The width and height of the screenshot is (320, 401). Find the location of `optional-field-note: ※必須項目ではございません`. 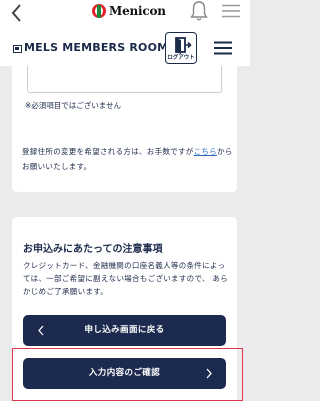

optional-field-note: ※必須項目ではございません is located at coordinates (73, 105).